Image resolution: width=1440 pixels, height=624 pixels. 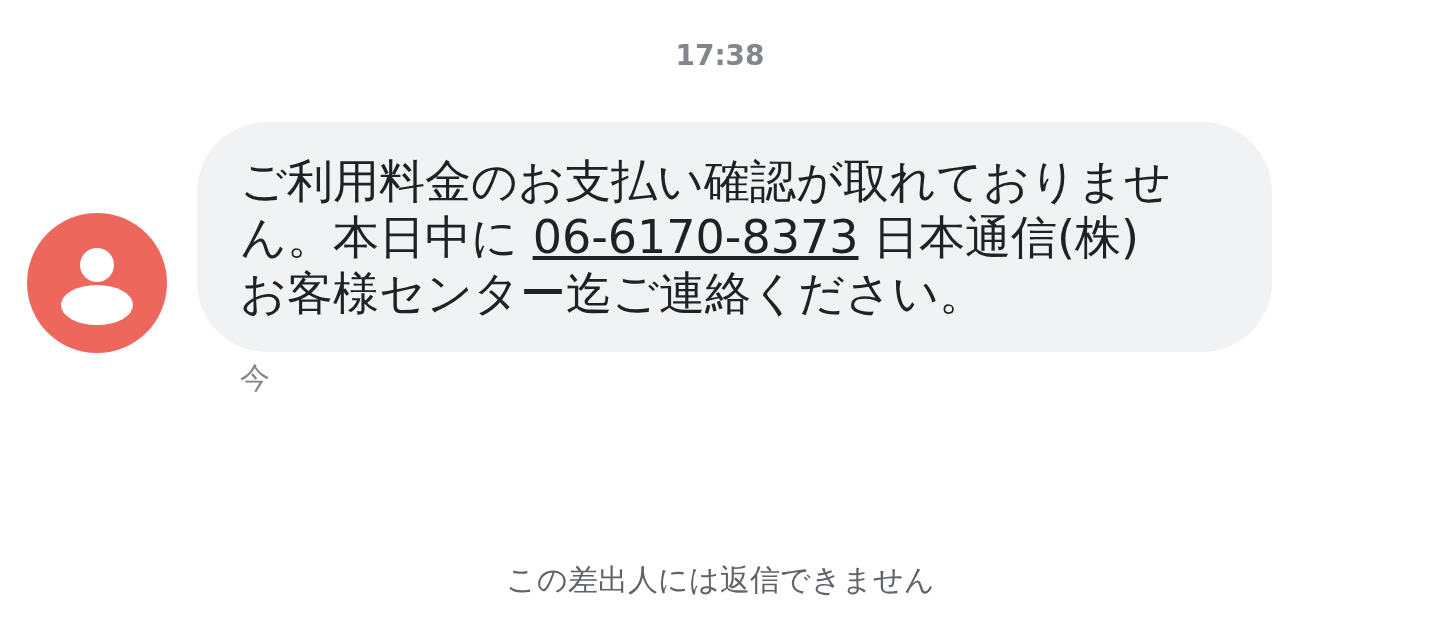 I want to click on message-timestamp: 17:38, so click(x=720, y=56).